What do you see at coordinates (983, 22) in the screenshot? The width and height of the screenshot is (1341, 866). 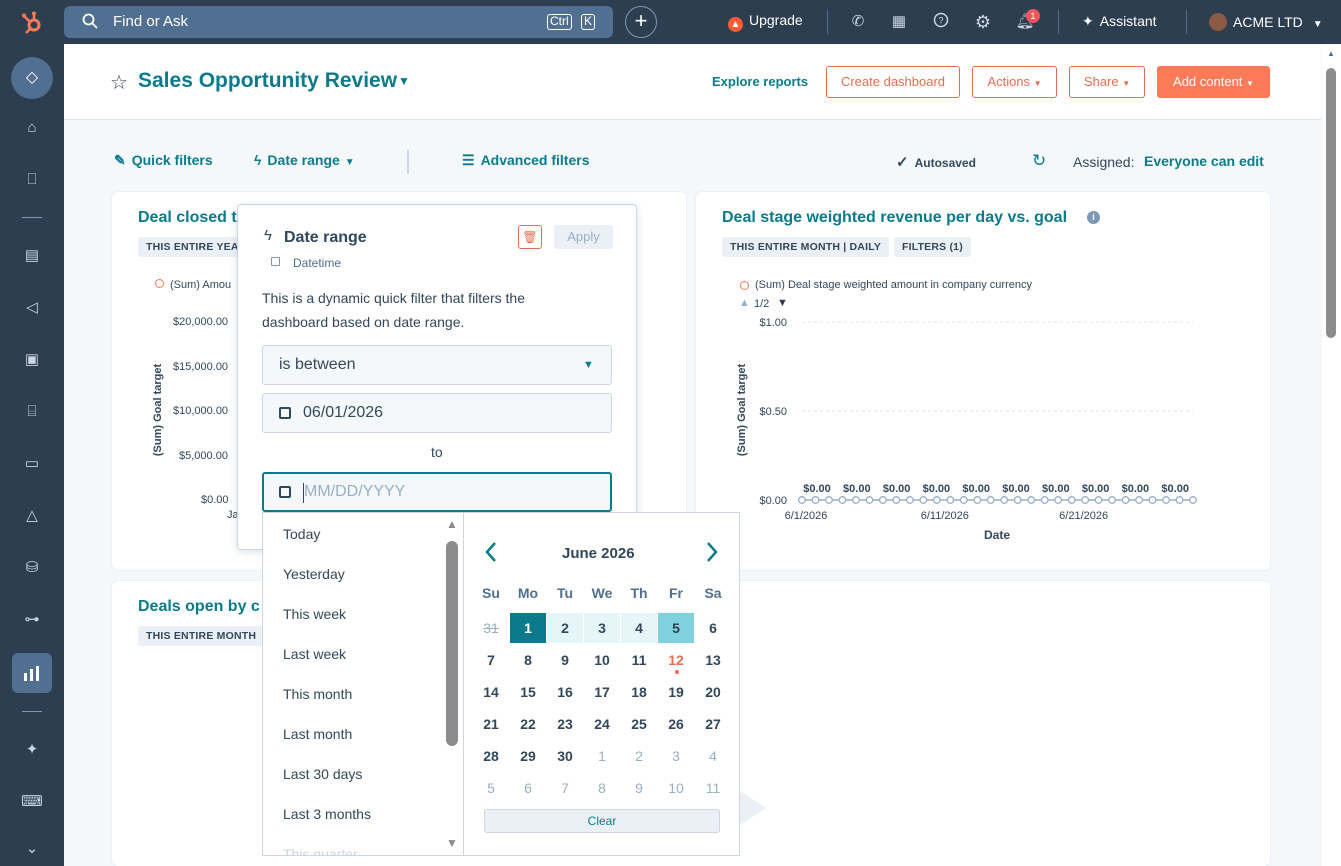 I see `settings-gear-icon: ⚙` at bounding box center [983, 22].